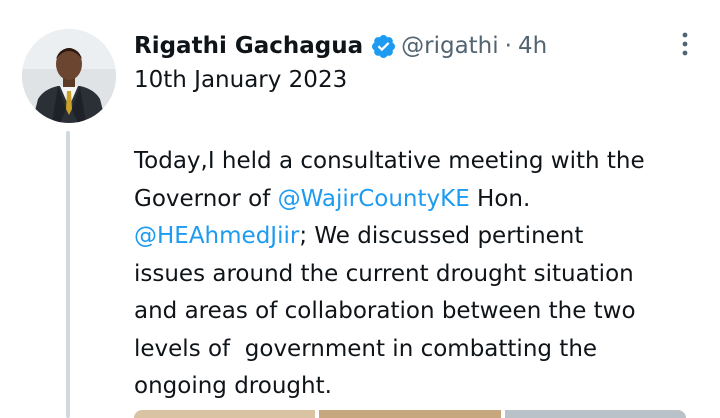  Describe the element at coordinates (248, 46) in the screenshot. I see `author-display-name: Rigathi Gachagua` at that location.